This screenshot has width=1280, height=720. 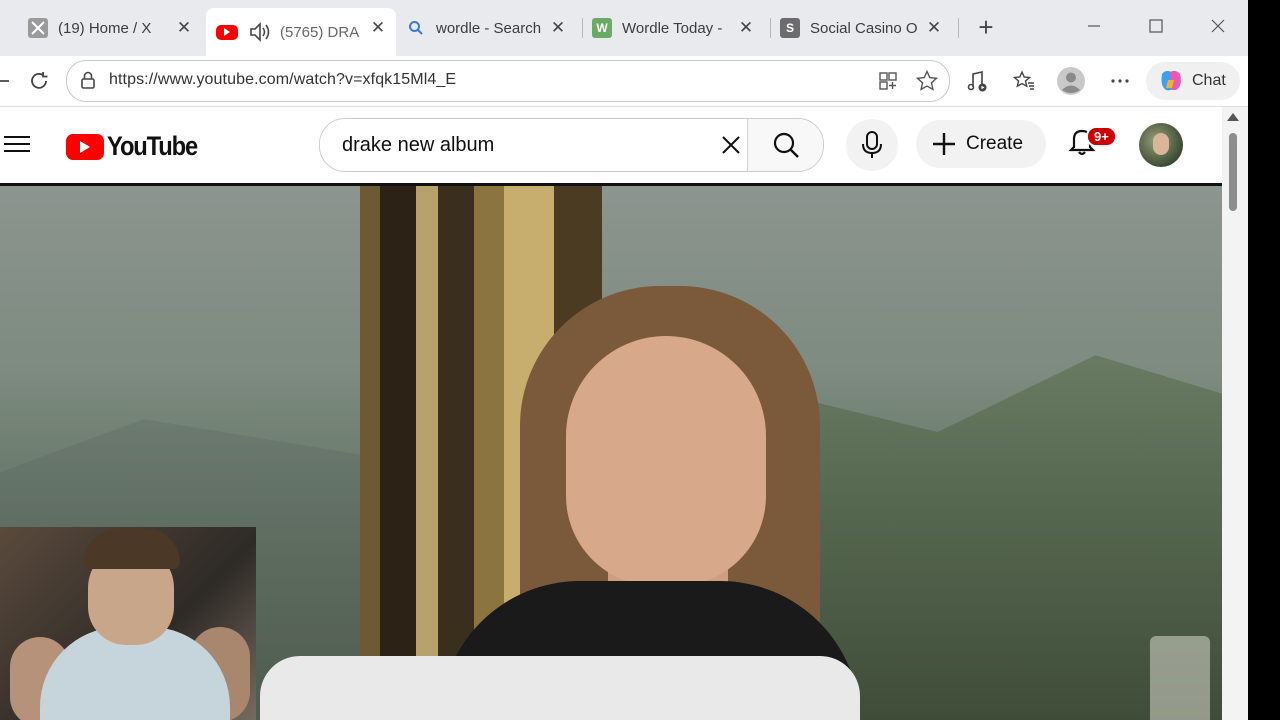 What do you see at coordinates (995, 143) in the screenshot?
I see `create-label: Create` at bounding box center [995, 143].